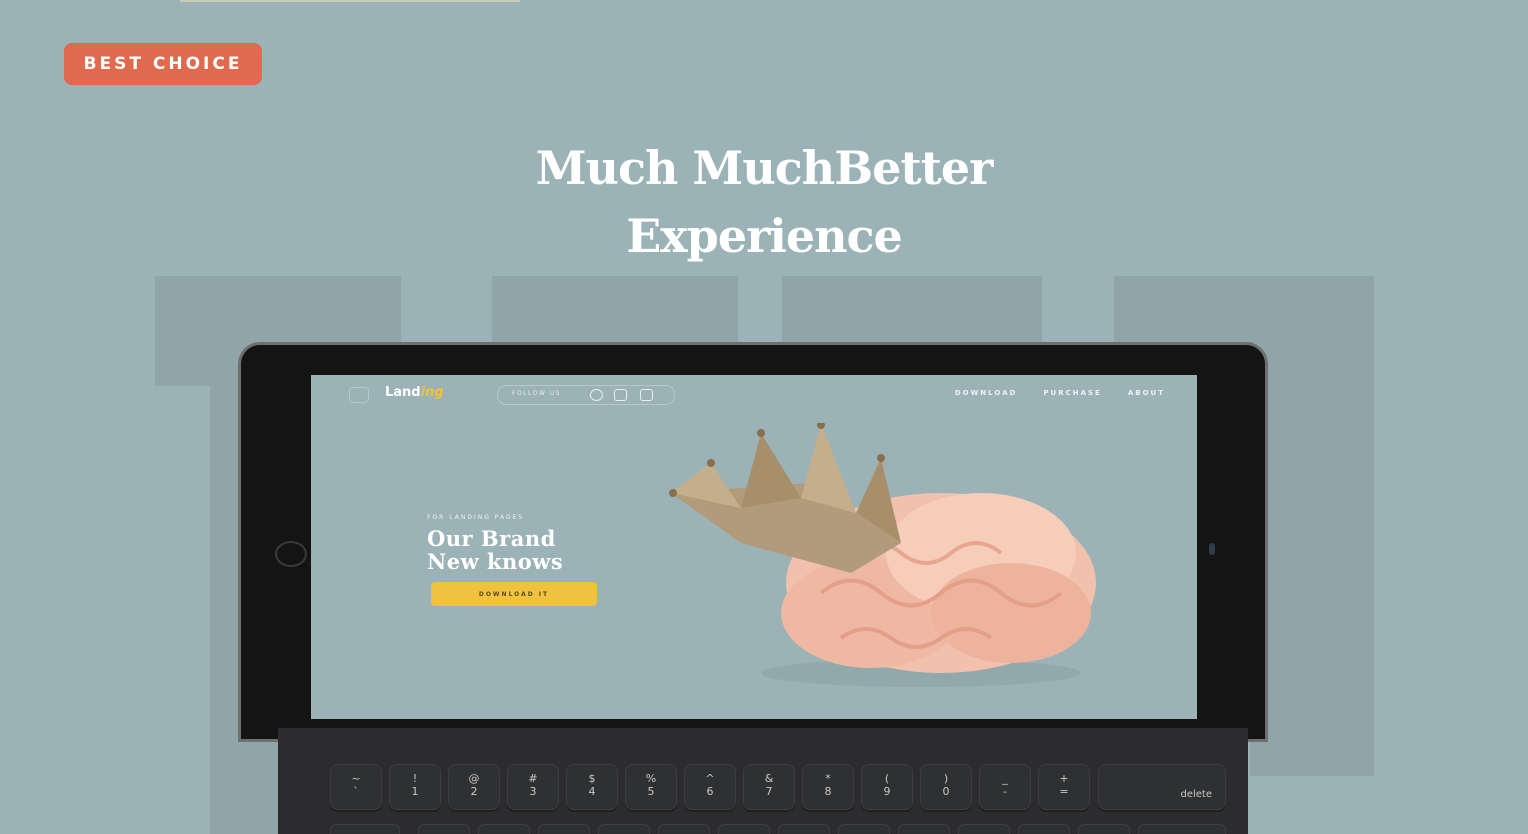  What do you see at coordinates (1044, 829) in the screenshot?
I see `key-bracket-left` at bounding box center [1044, 829].